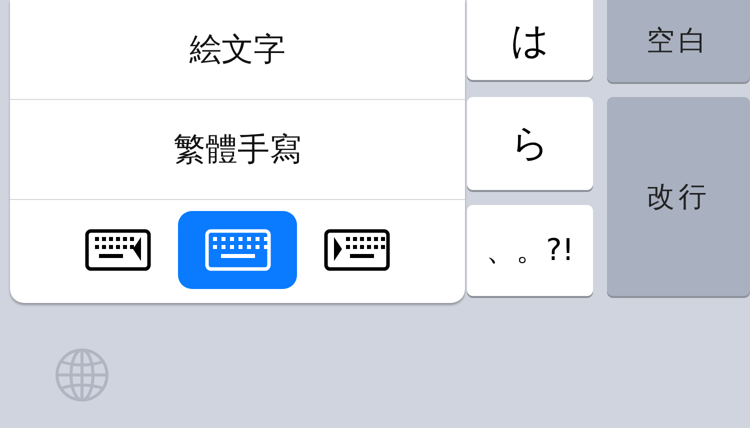 The image size is (750, 428). Describe the element at coordinates (678, 196) in the screenshot. I see `keyboard-key: 改行` at that location.